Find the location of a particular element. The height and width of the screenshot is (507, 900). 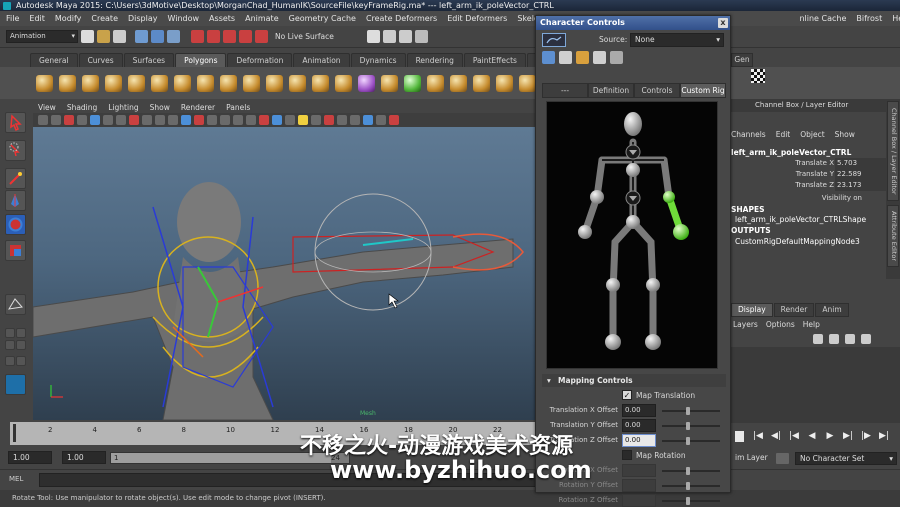

hik-icon is located at coordinates (15, 384).